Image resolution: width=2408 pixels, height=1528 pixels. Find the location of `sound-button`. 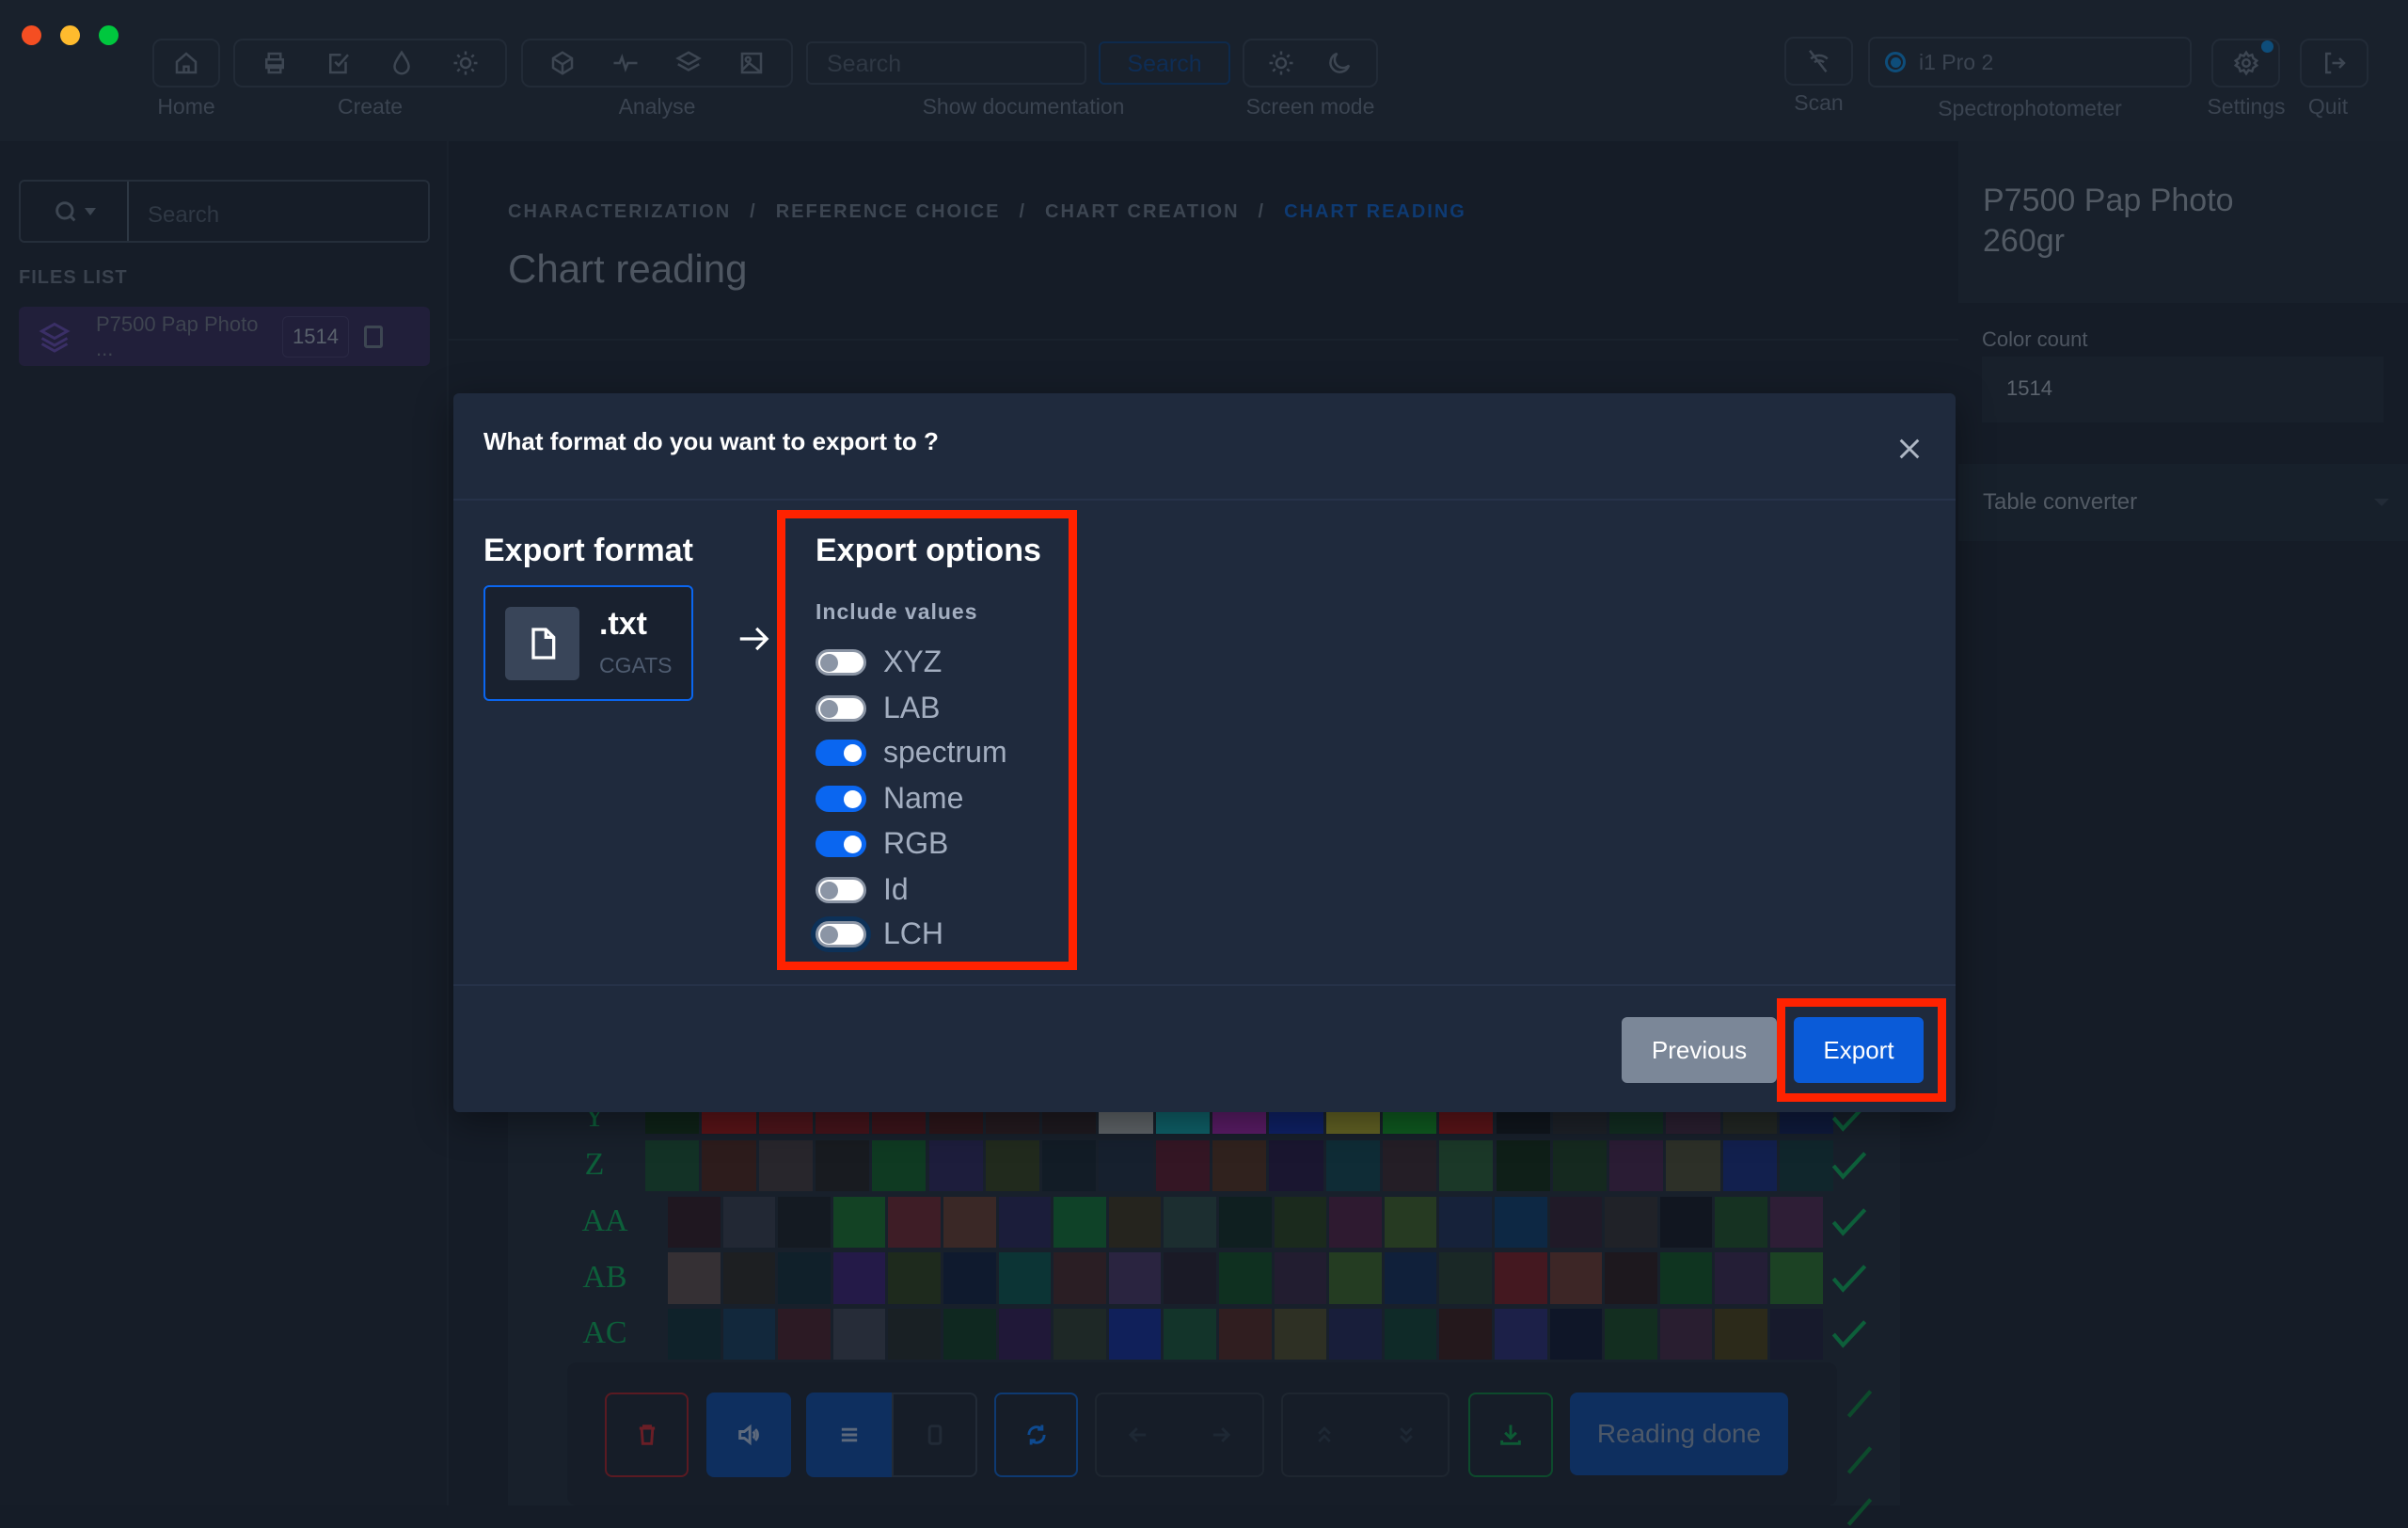

sound-button is located at coordinates (749, 1435).